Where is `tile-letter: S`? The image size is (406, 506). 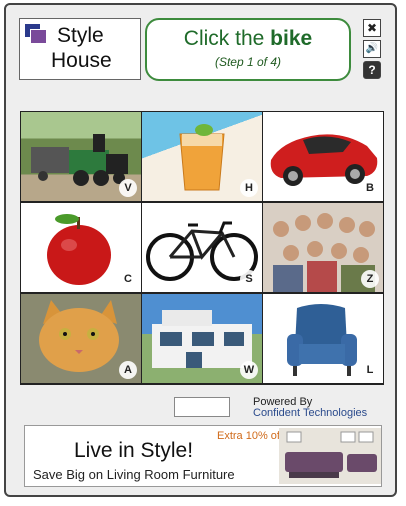 tile-letter: S is located at coordinates (249, 279).